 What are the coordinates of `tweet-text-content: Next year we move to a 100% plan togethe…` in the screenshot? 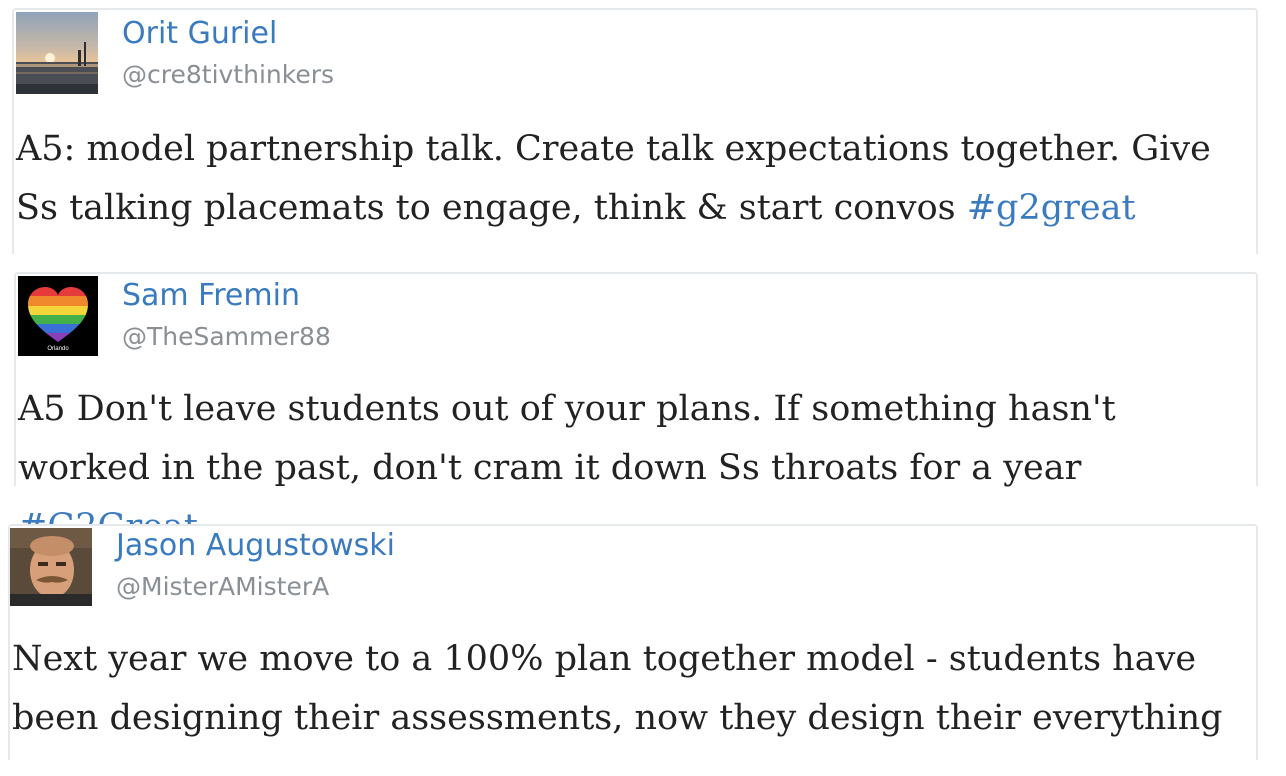 It's located at (617, 688).